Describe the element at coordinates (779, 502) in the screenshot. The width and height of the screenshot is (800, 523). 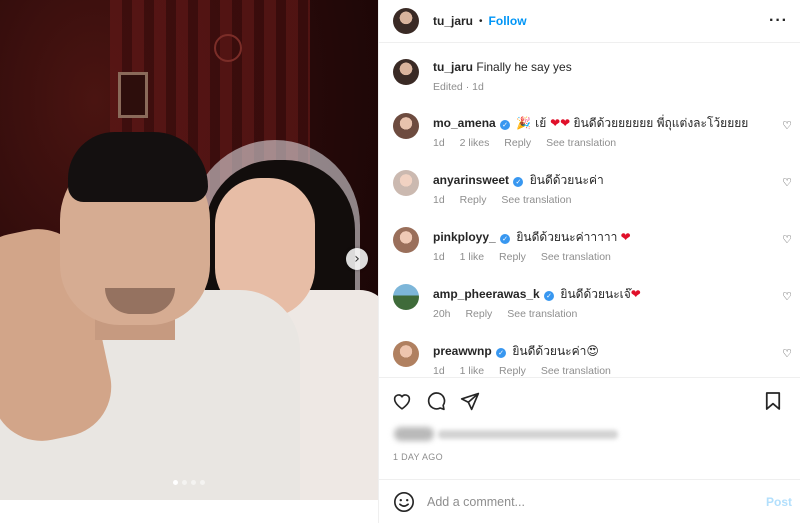
I see `post-comment-button: Post` at that location.